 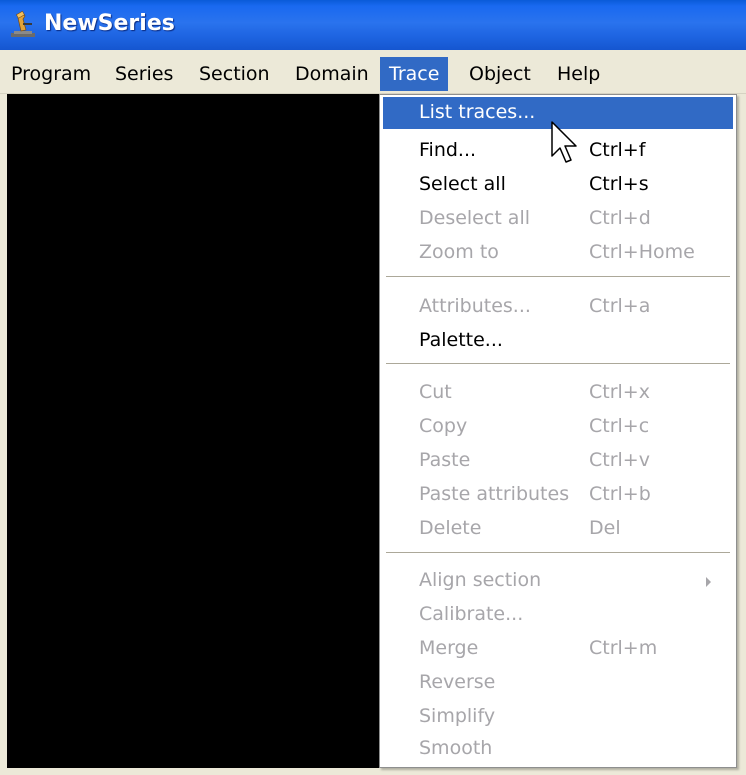 I want to click on menu-program: Program, so click(x=51, y=74).